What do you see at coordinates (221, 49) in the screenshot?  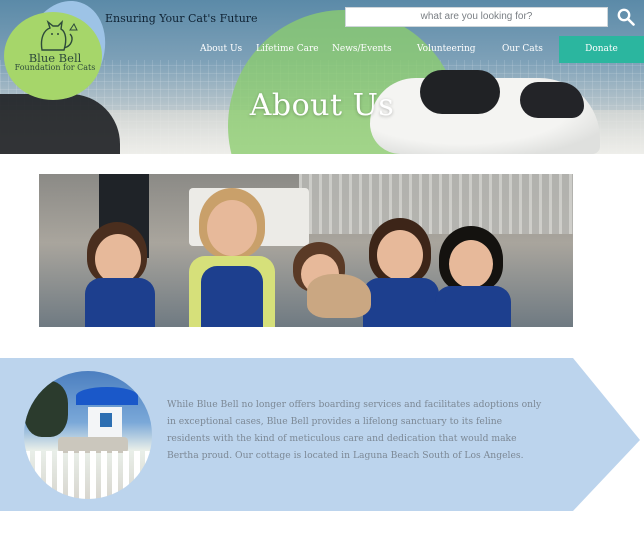 I see `nav-about-us: About Us` at bounding box center [221, 49].